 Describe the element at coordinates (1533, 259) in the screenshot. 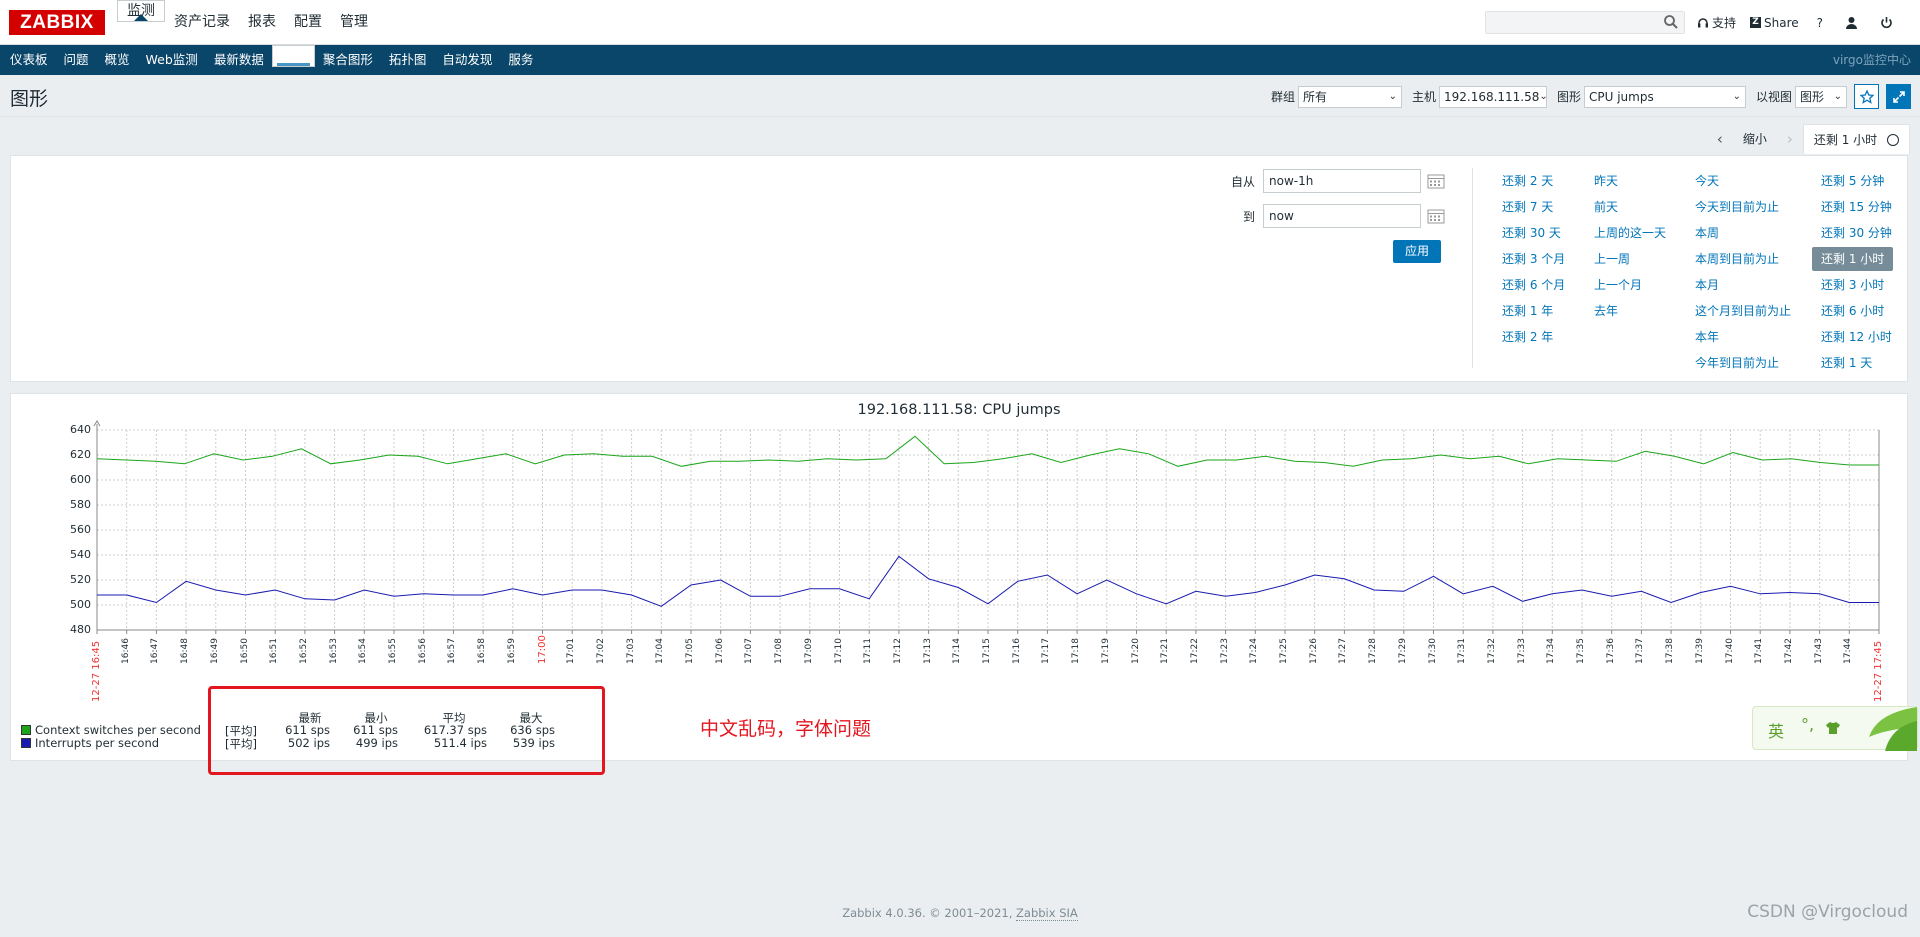

I see `quick-range-item: 还剩 3 个月` at that location.